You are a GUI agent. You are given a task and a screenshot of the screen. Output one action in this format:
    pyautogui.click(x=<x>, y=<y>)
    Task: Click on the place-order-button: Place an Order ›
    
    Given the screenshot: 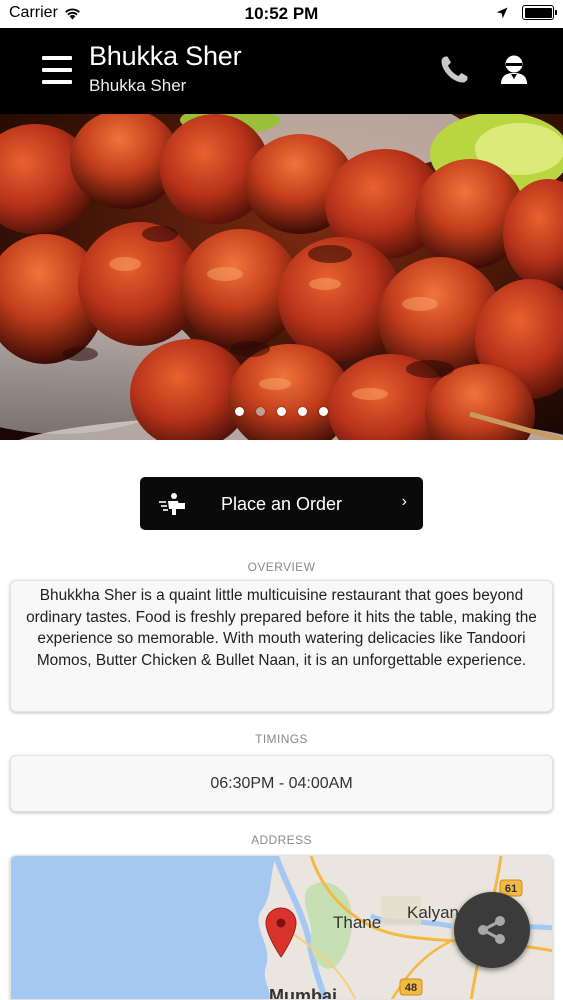 What is the action you would take?
    pyautogui.click(x=281, y=503)
    